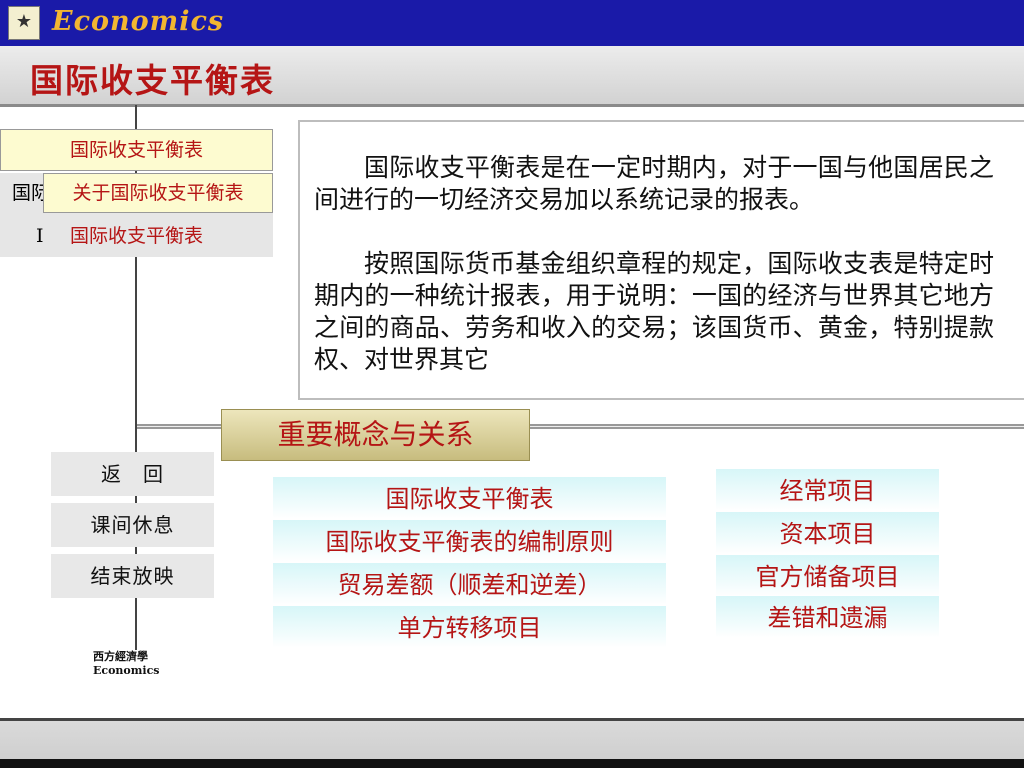  Describe the element at coordinates (138, 21) in the screenshot. I see `banner-title: Economics` at that location.